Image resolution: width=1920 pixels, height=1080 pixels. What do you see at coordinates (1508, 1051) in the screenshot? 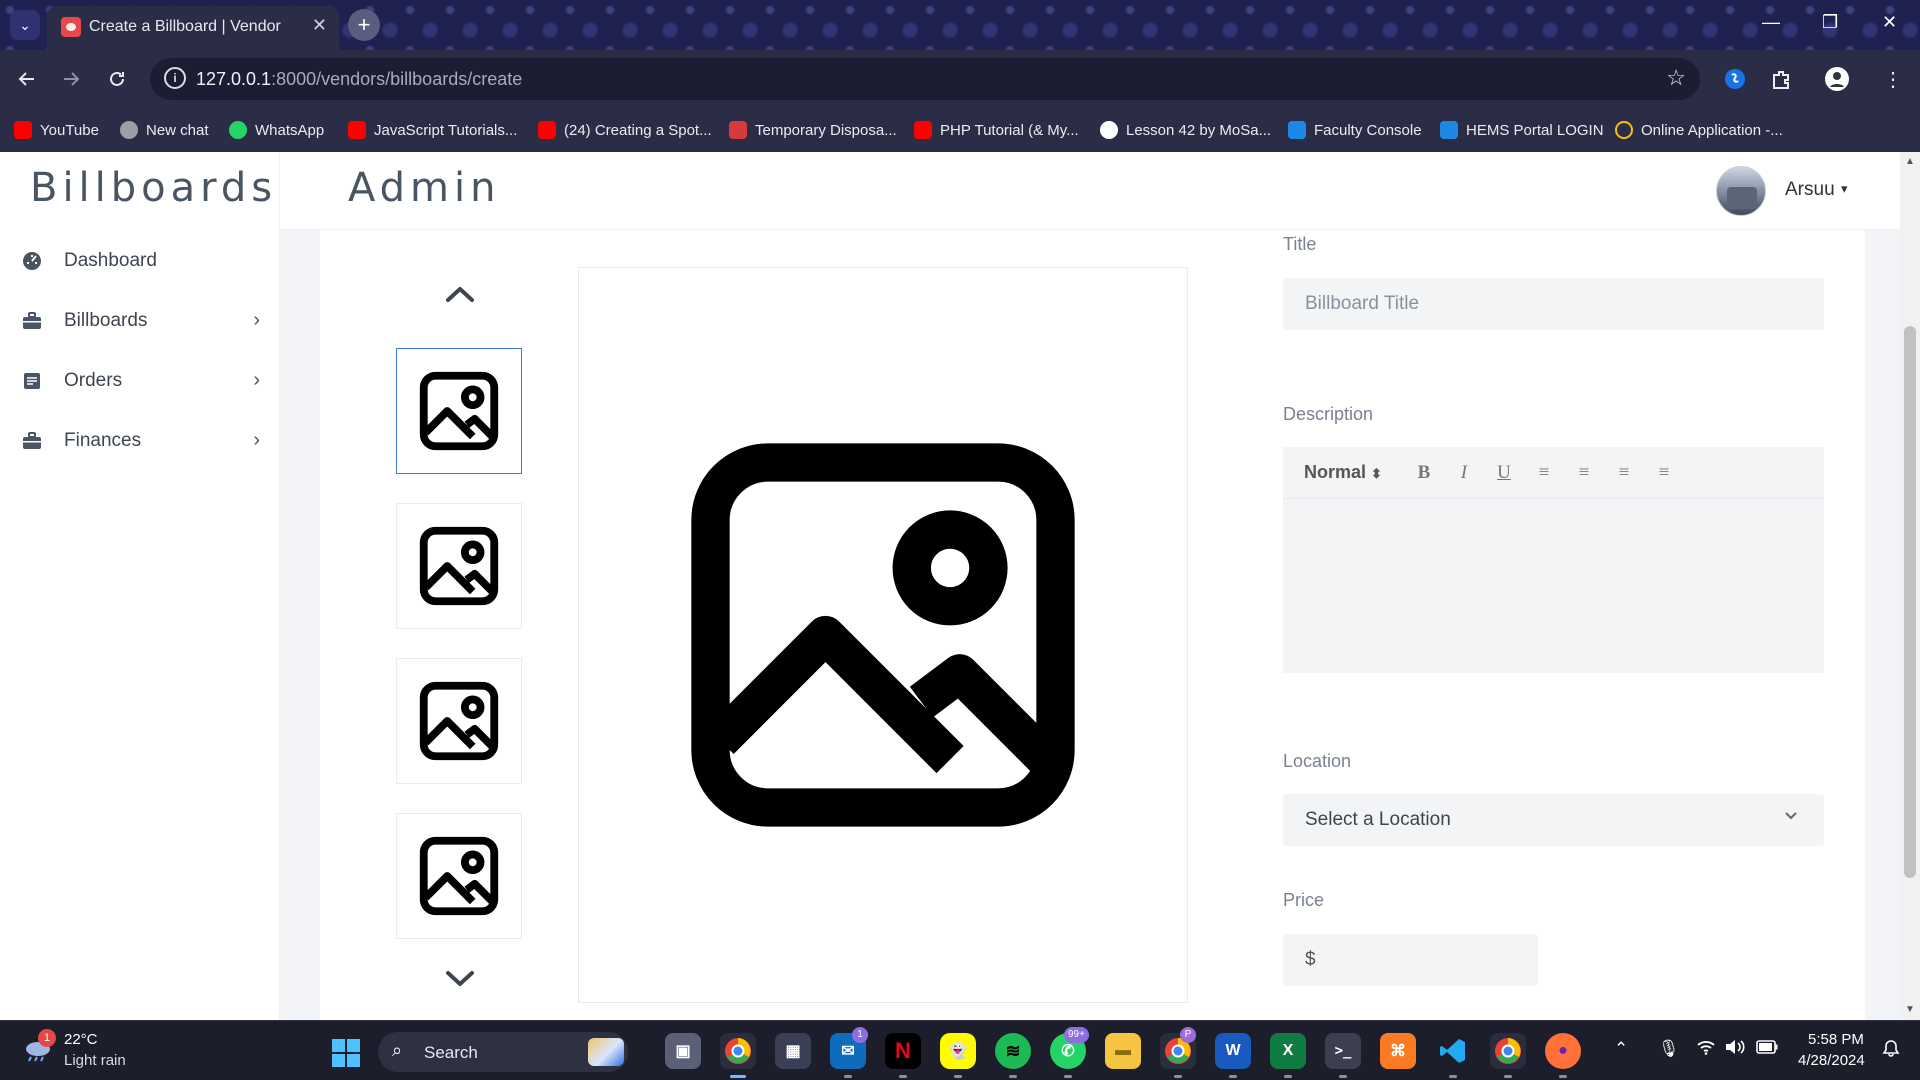
I see `chrome-second-taskbar-icon` at bounding box center [1508, 1051].